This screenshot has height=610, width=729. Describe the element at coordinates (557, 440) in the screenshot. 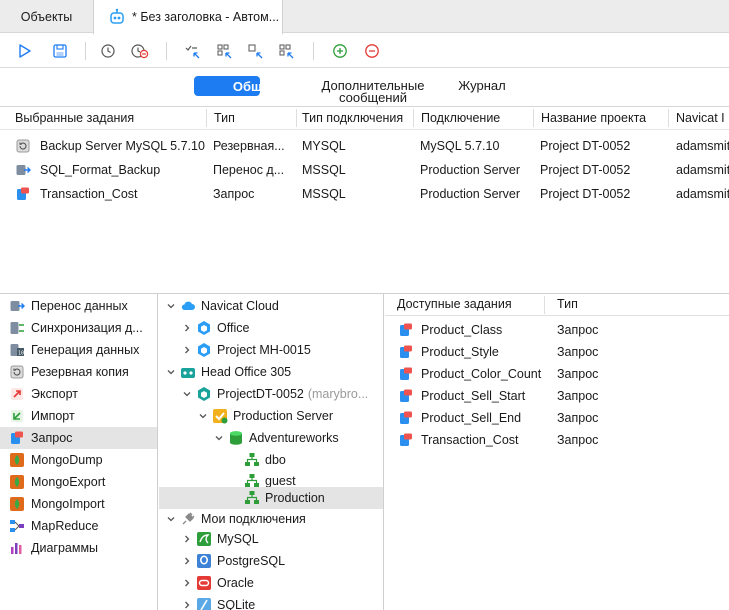

I see `list-item: Transaction_Cost Запрос` at that location.